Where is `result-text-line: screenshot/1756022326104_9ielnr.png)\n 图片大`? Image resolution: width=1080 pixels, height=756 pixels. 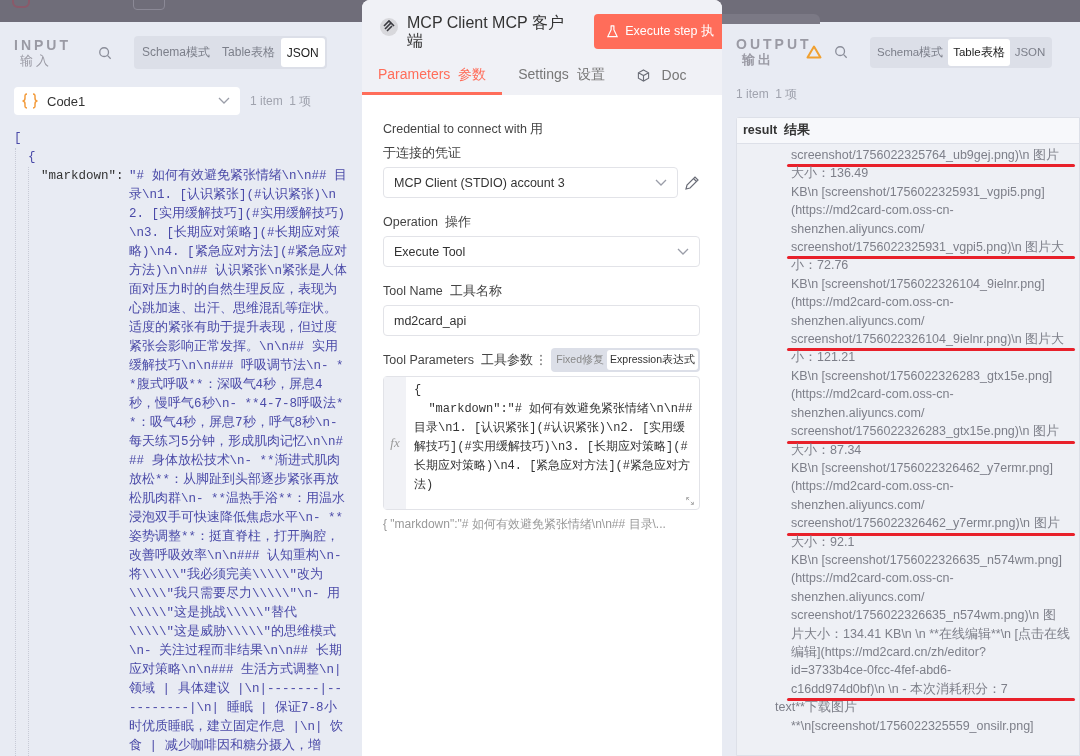 result-text-line: screenshot/1756022326104_9ielnr.png)\n 图片大 is located at coordinates (928, 340).